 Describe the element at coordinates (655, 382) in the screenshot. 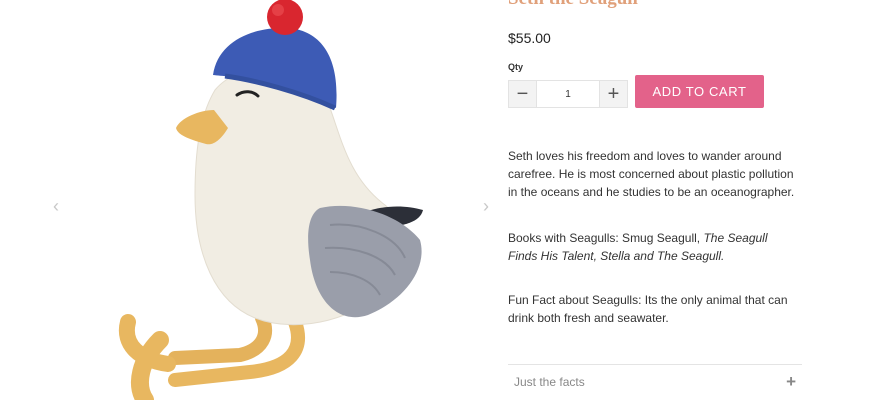

I see `accordion-just-the-facts: Just the facts +` at that location.